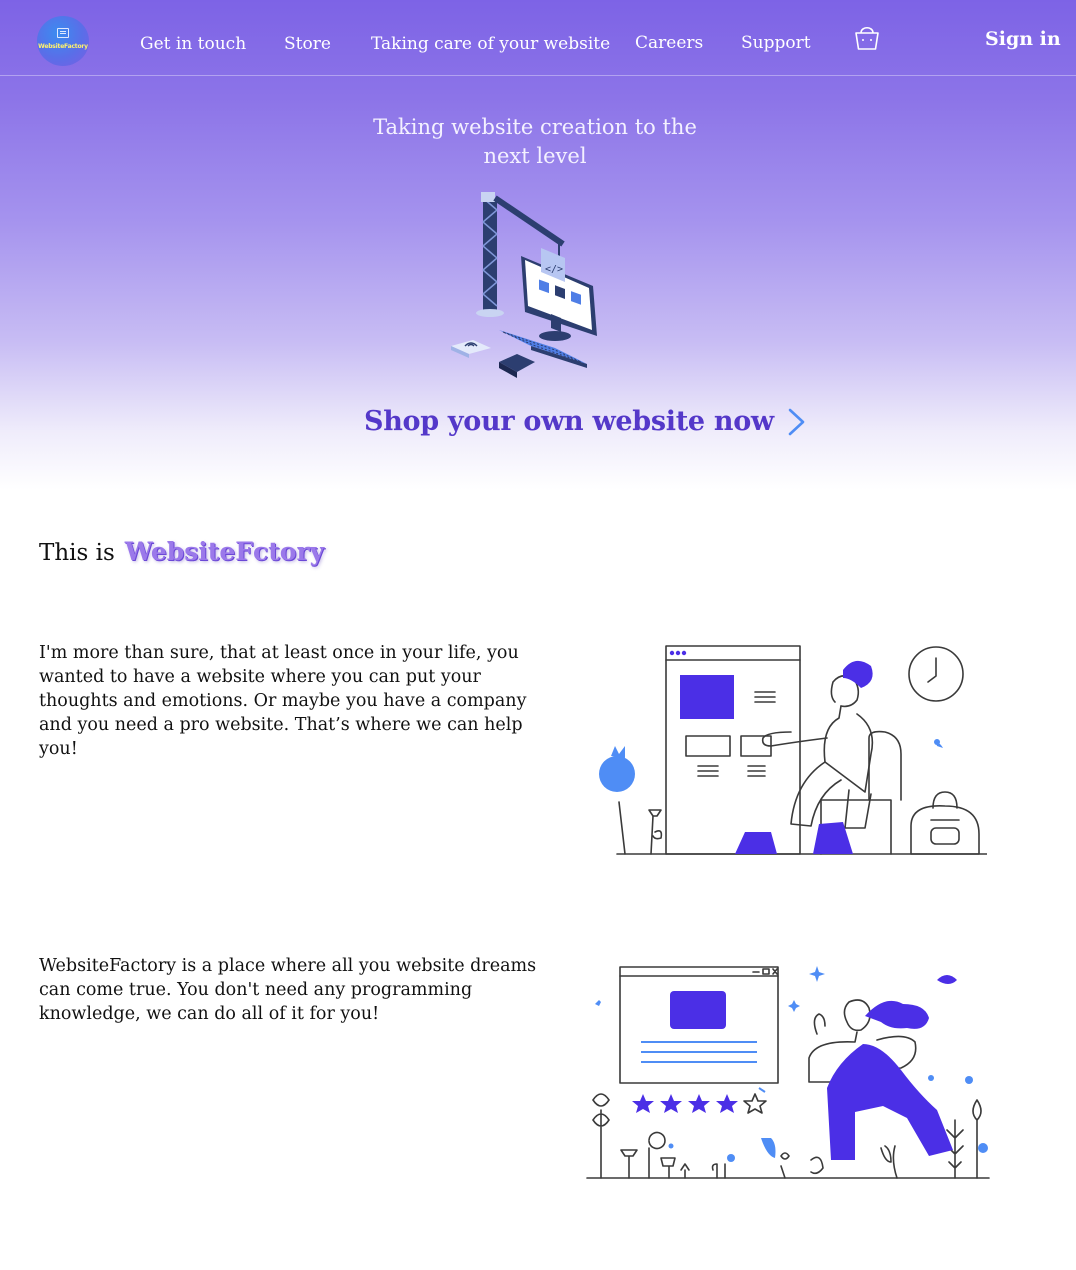  I want to click on intro-prefix: This is, so click(77, 553).